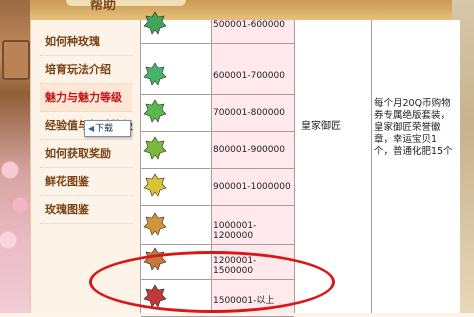 The image size is (474, 317). I want to click on range-cell: 600001-700000, so click(249, 76).